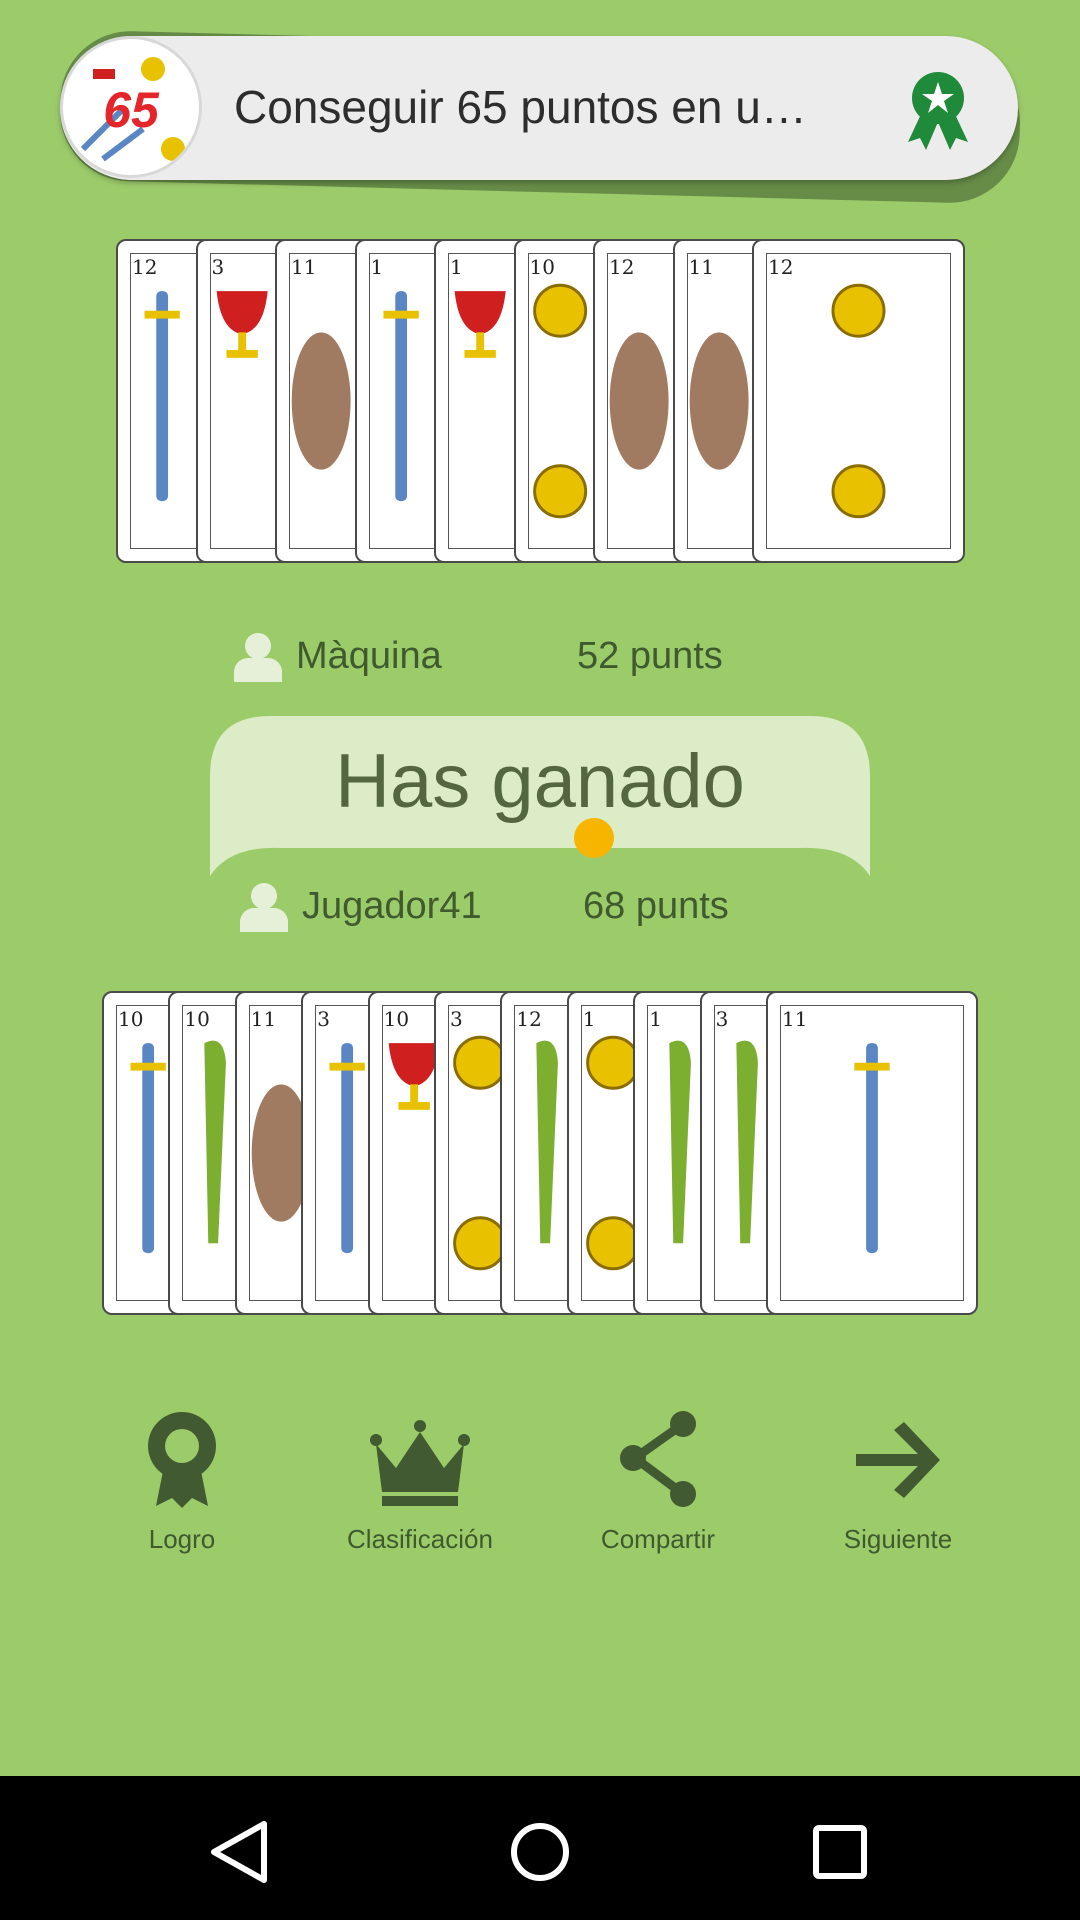 Image resolution: width=1080 pixels, height=1920 pixels. Describe the element at coordinates (392, 905) in the screenshot. I see `player-name: Jugador41` at that location.